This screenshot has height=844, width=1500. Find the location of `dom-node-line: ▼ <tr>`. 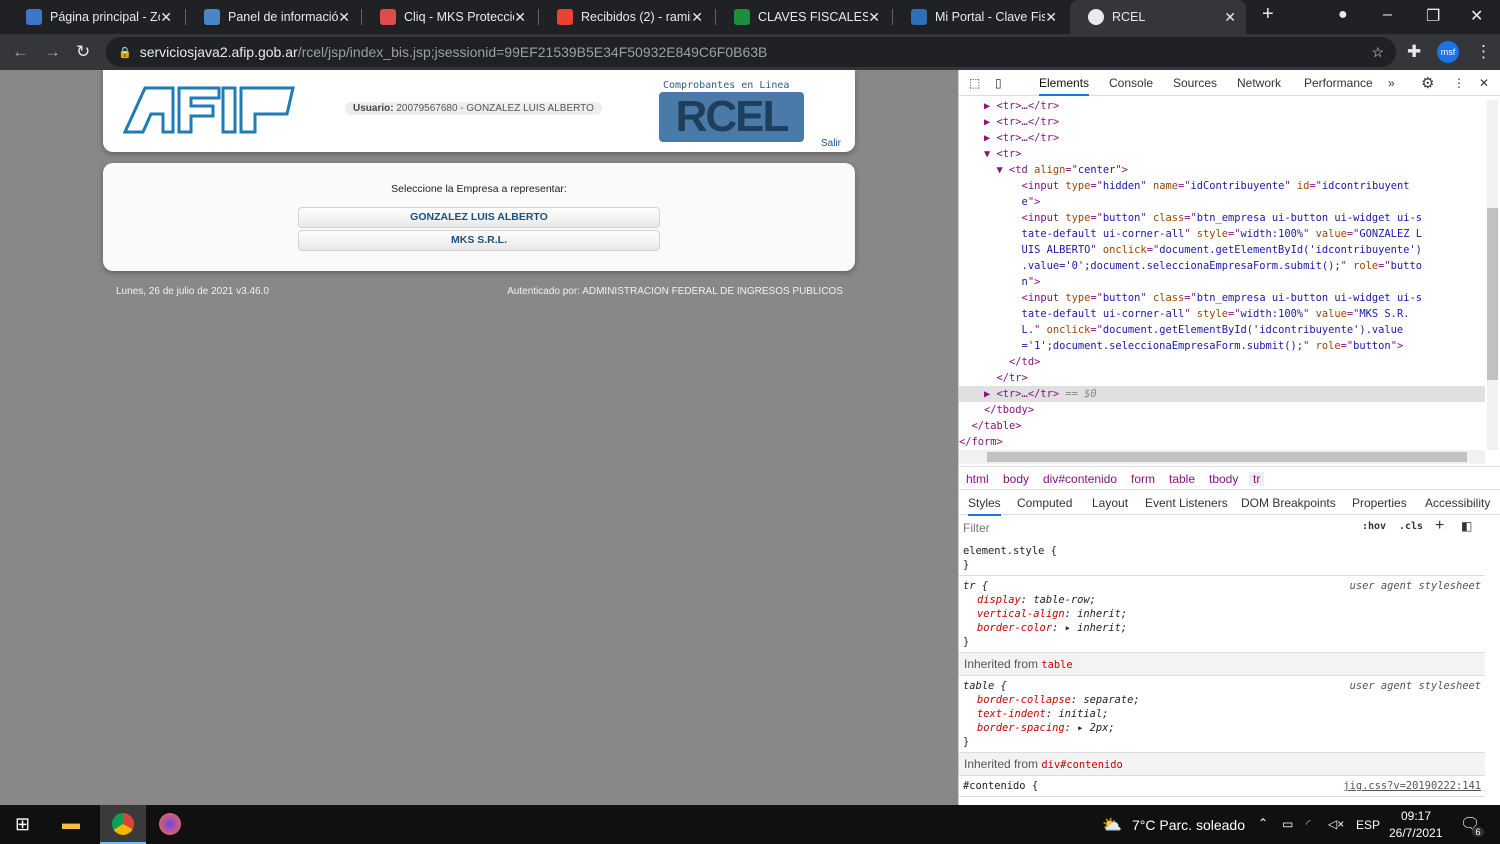

dom-node-line: ▼ <tr> is located at coordinates (1222, 154).